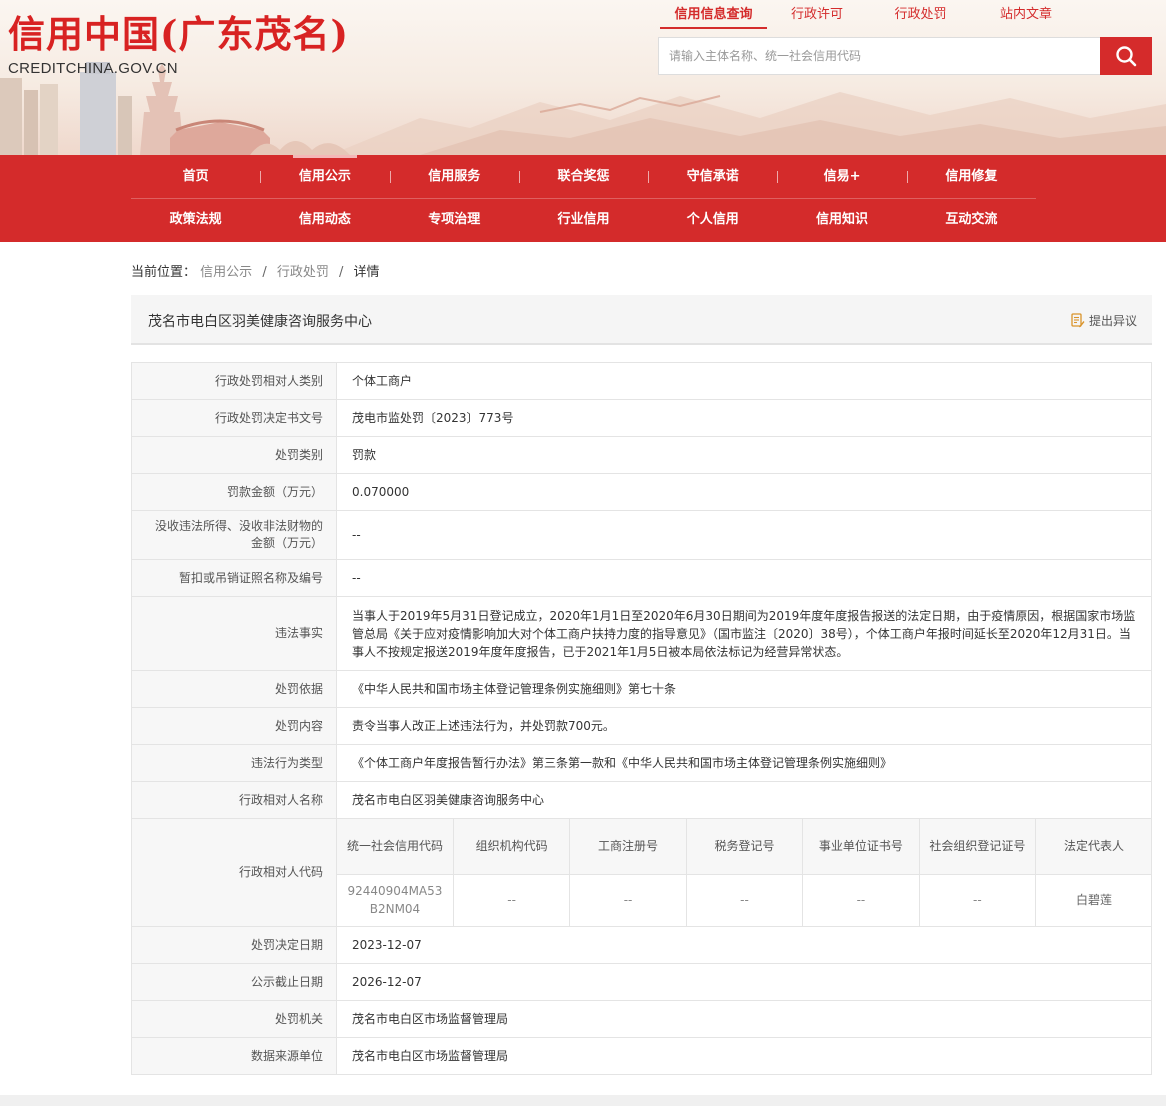  I want to click on nav-item-industry-credit: 行业信用, so click(583, 219).